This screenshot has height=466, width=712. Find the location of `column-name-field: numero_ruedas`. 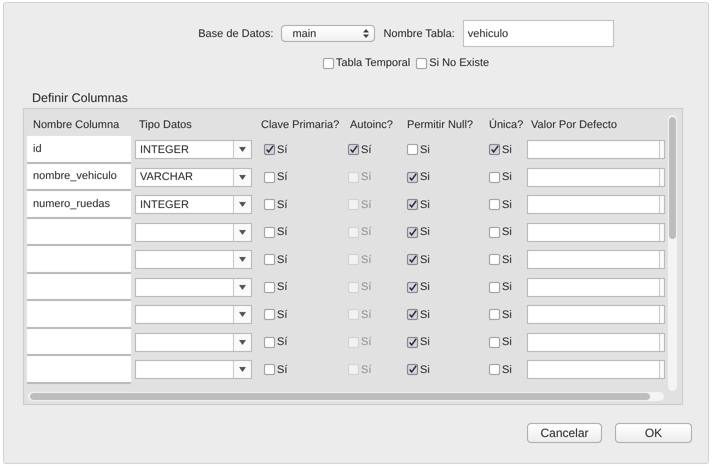

column-name-field: numero_ruedas is located at coordinates (79, 204).